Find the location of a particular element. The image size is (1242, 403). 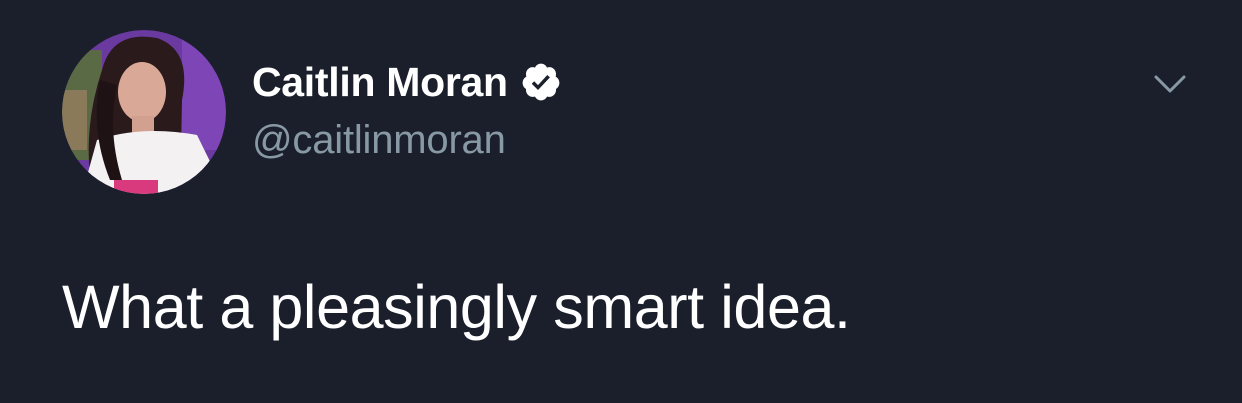

avatar is located at coordinates (144, 112).